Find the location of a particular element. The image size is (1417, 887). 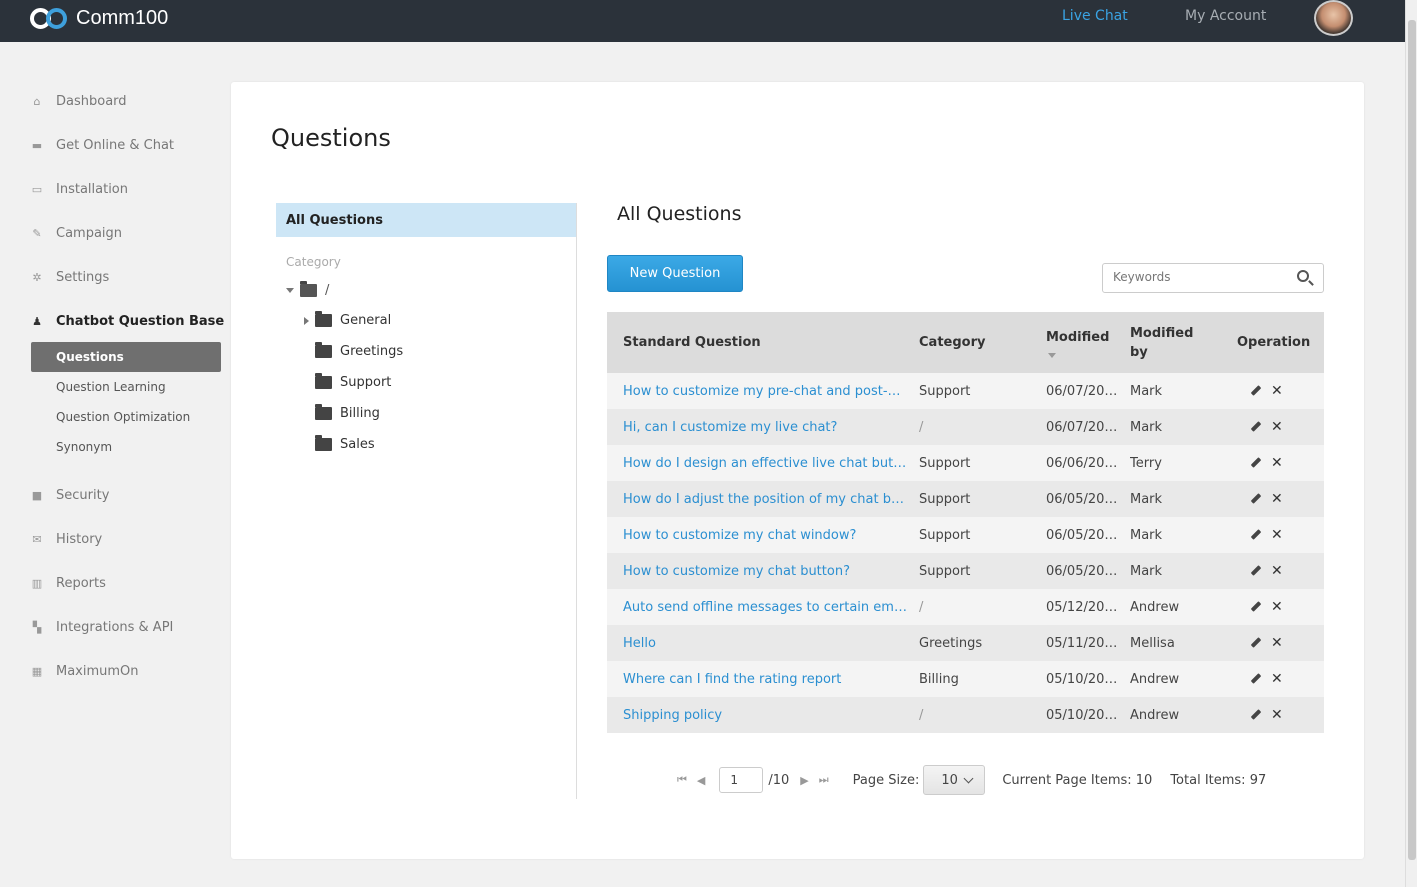

sidebar-item-campaign: ✎ Campaign is located at coordinates (76, 233).